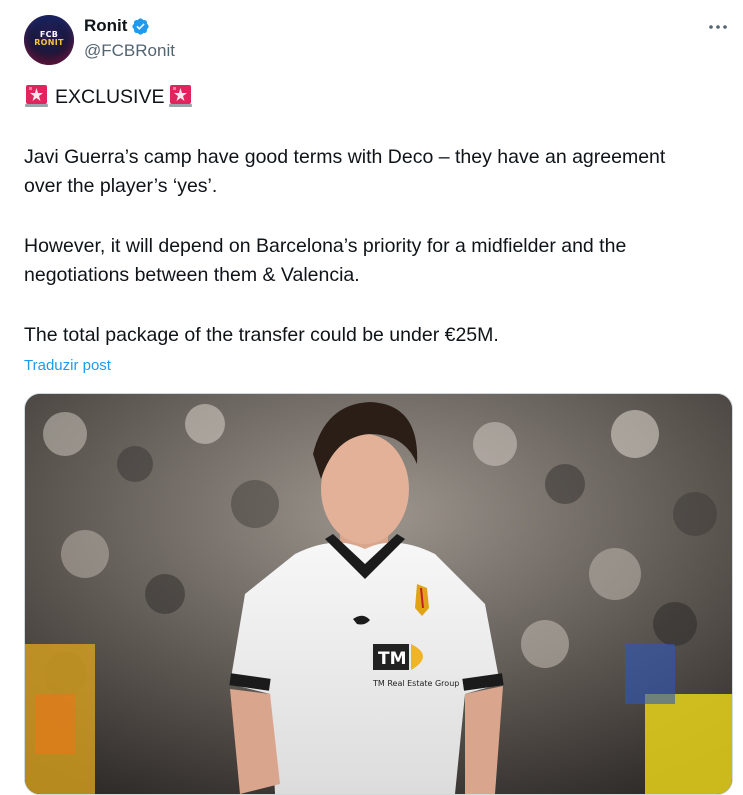  What do you see at coordinates (379, 97) in the screenshot?
I see `tweet-header-line: EXCLUSIVE` at bounding box center [379, 97].